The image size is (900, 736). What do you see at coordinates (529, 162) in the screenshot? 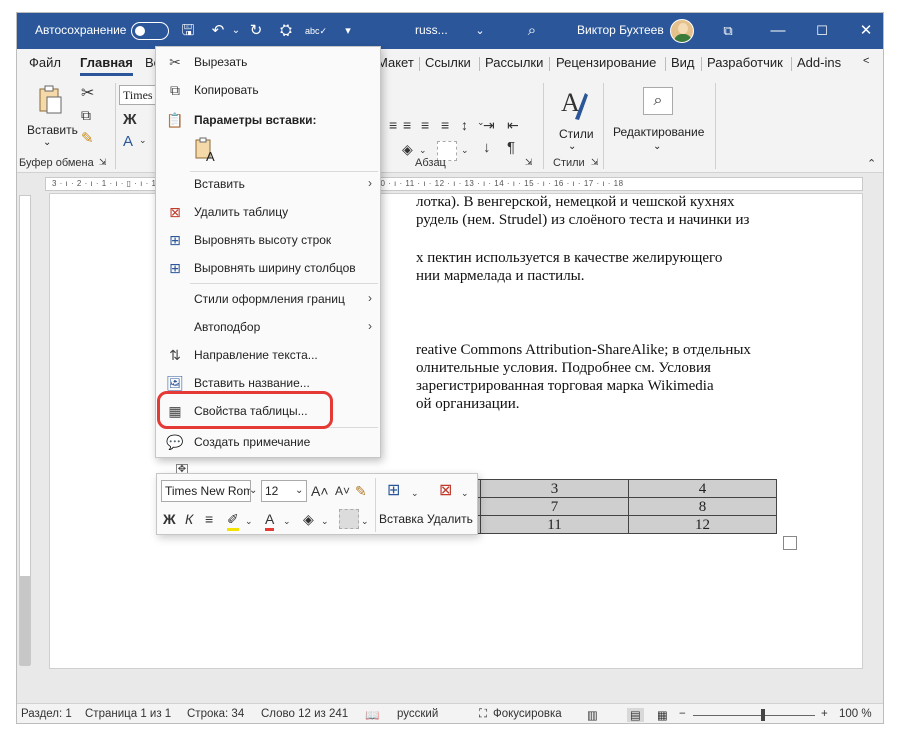
I see `paragraph-launcher-icon: ⇲` at bounding box center [529, 162].